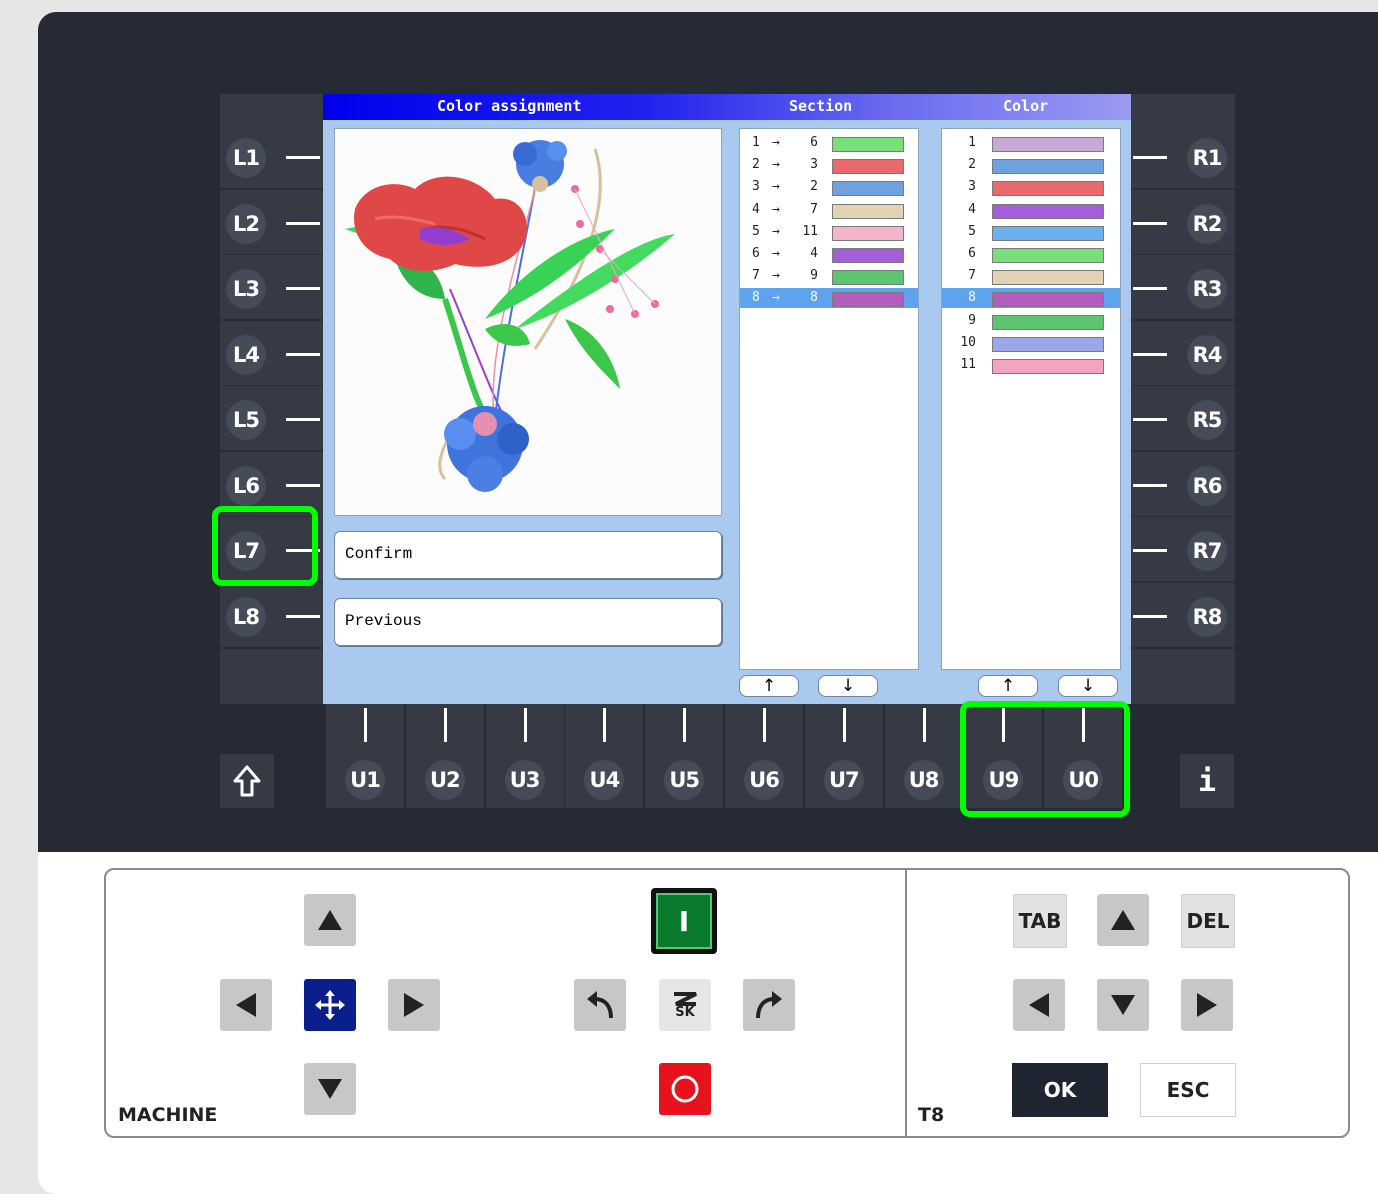 This screenshot has width=1378, height=1194. What do you see at coordinates (972, 276) in the screenshot?
I see `color-number: 7` at bounding box center [972, 276].